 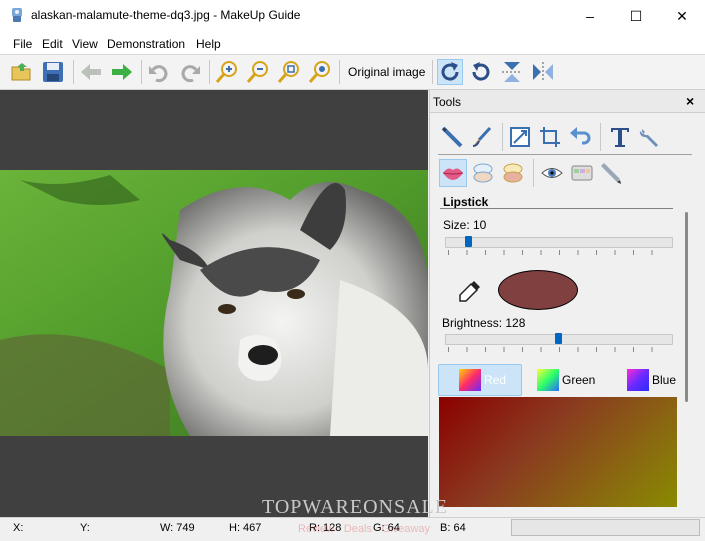 I want to click on flip-horizontal-button, so click(x=543, y=72).